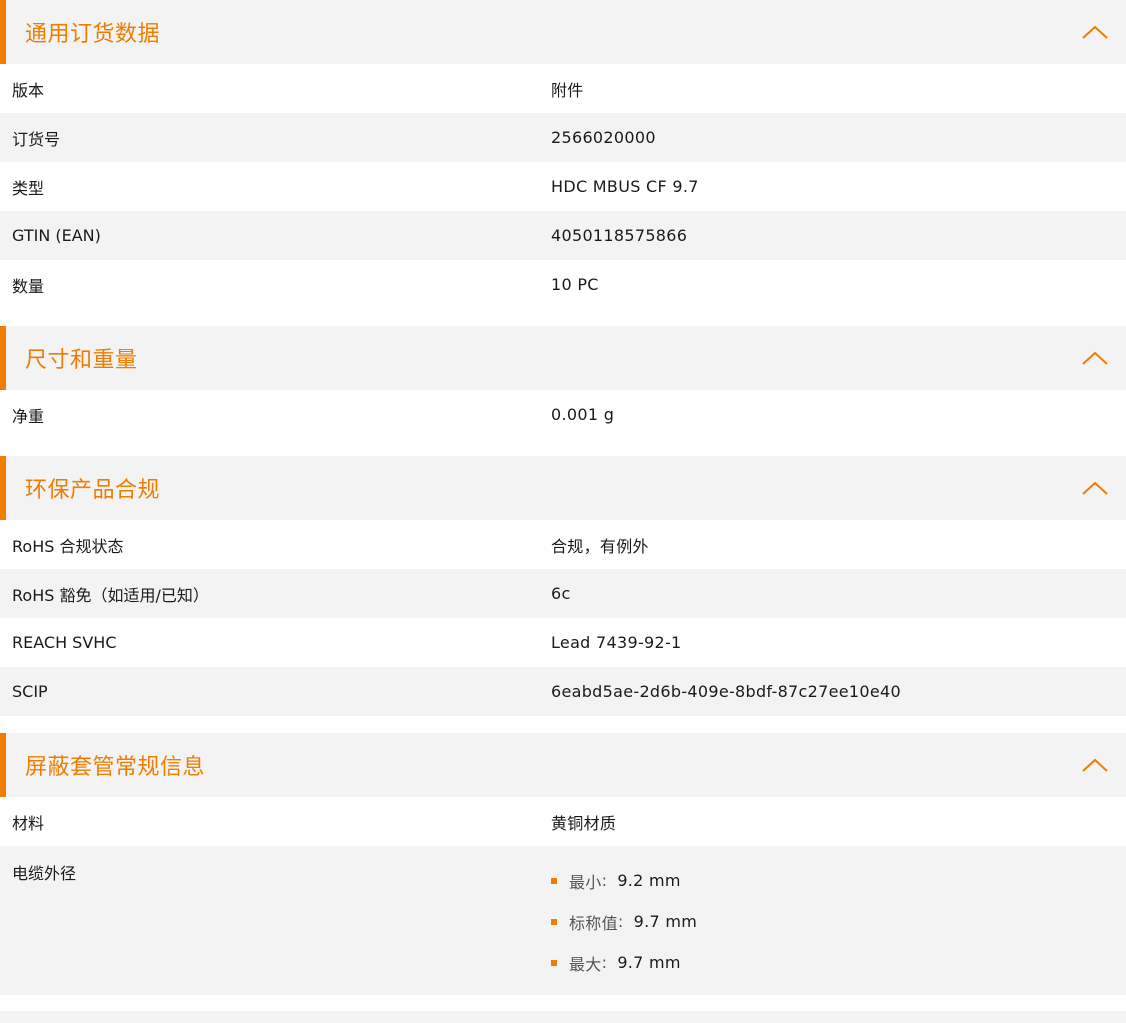  I want to click on row-label: 净重, so click(28, 416).